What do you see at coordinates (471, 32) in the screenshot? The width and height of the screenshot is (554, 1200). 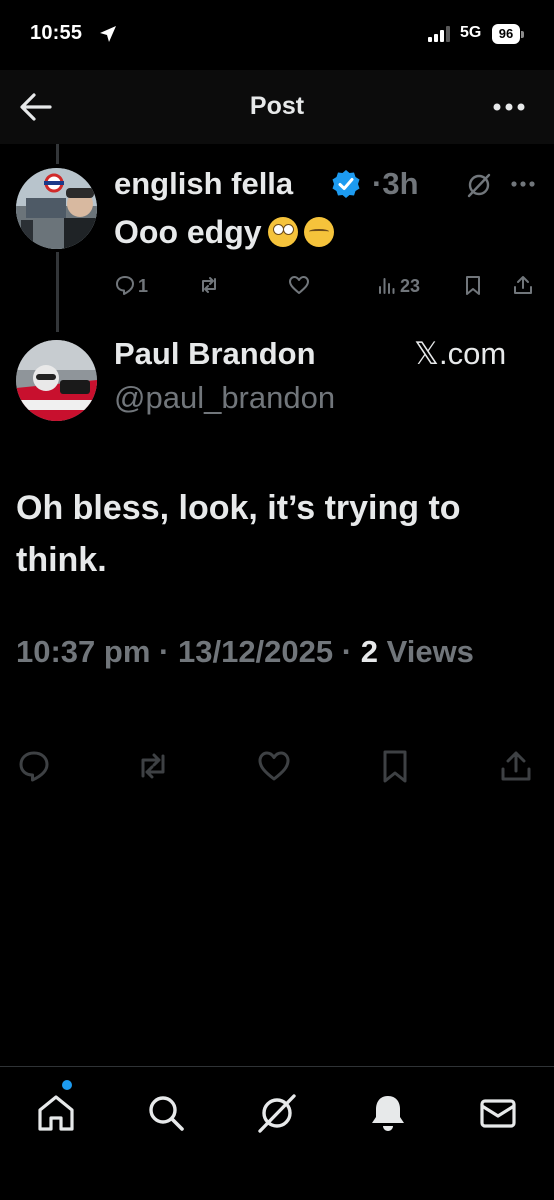 I see `network-label: 5G` at bounding box center [471, 32].